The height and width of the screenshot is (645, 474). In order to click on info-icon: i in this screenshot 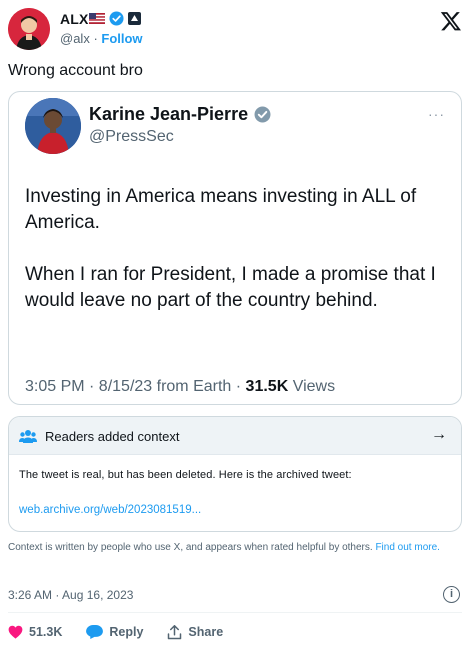, I will do `click(451, 594)`.